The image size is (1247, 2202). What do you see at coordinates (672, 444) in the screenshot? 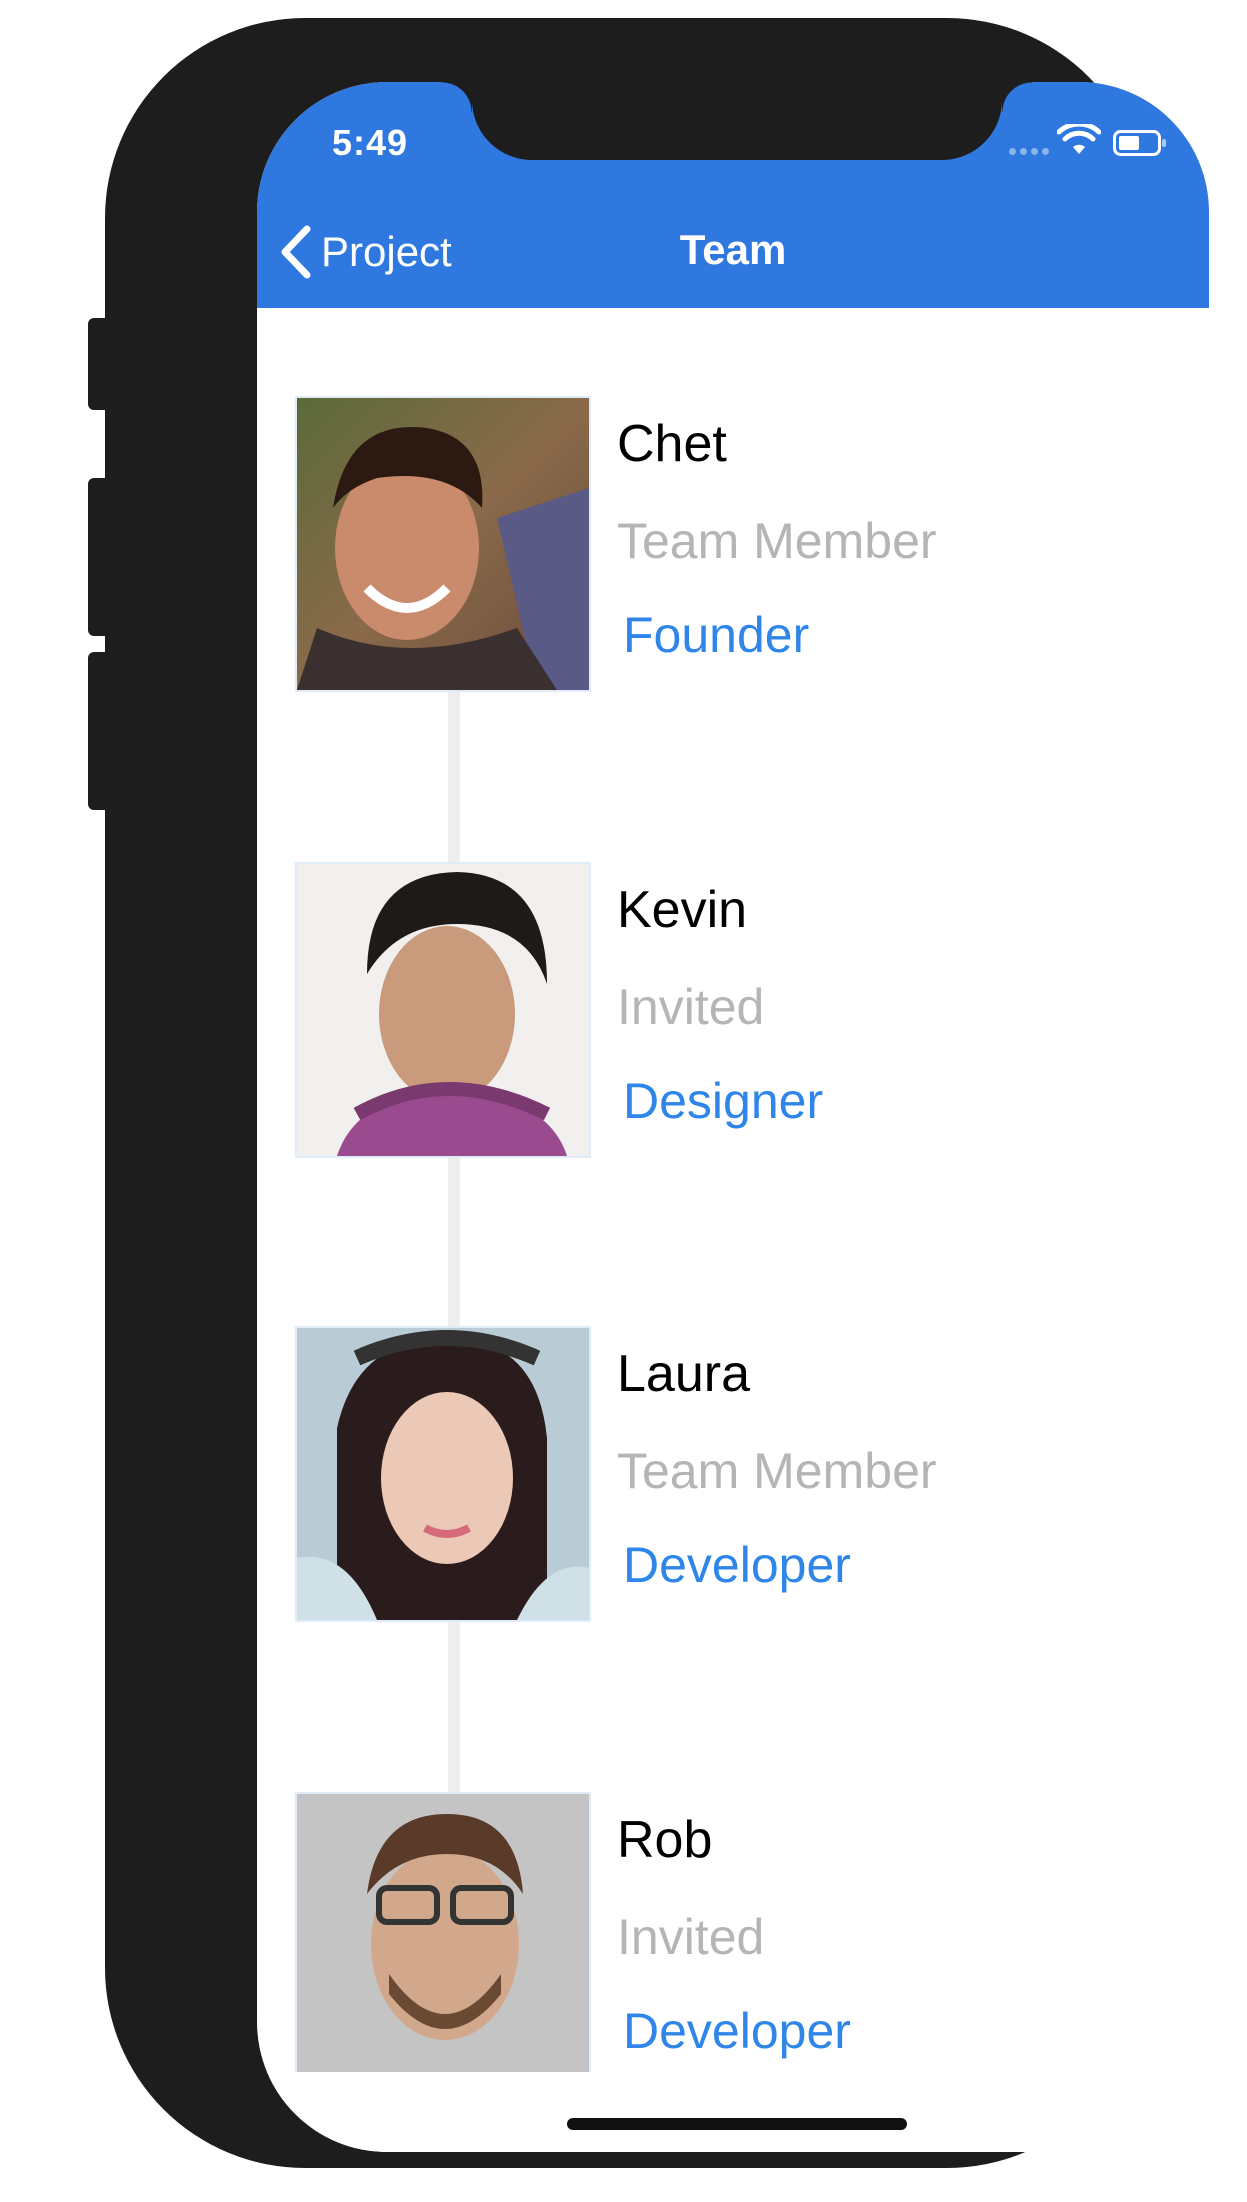
I see `member-name: Chet` at bounding box center [672, 444].